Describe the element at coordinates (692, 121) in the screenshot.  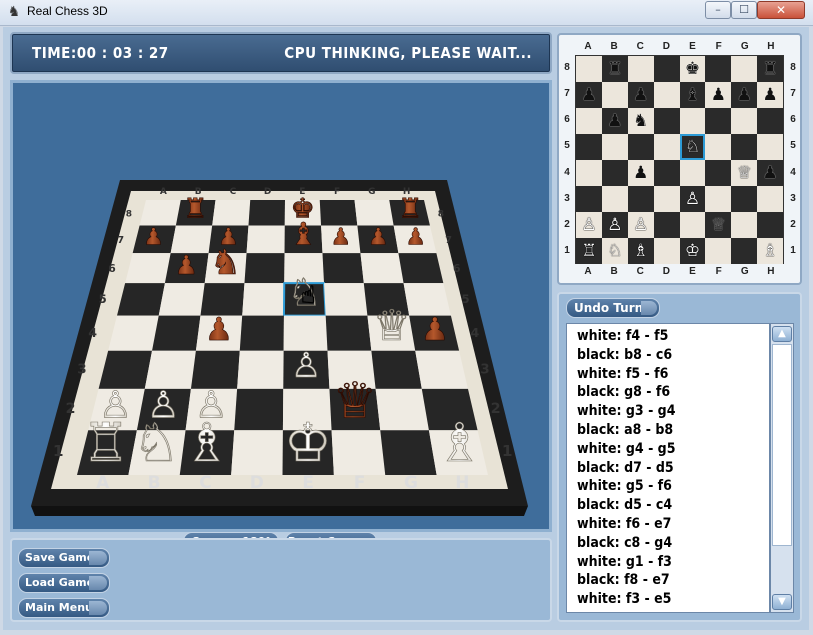
I see `square-e6` at that location.